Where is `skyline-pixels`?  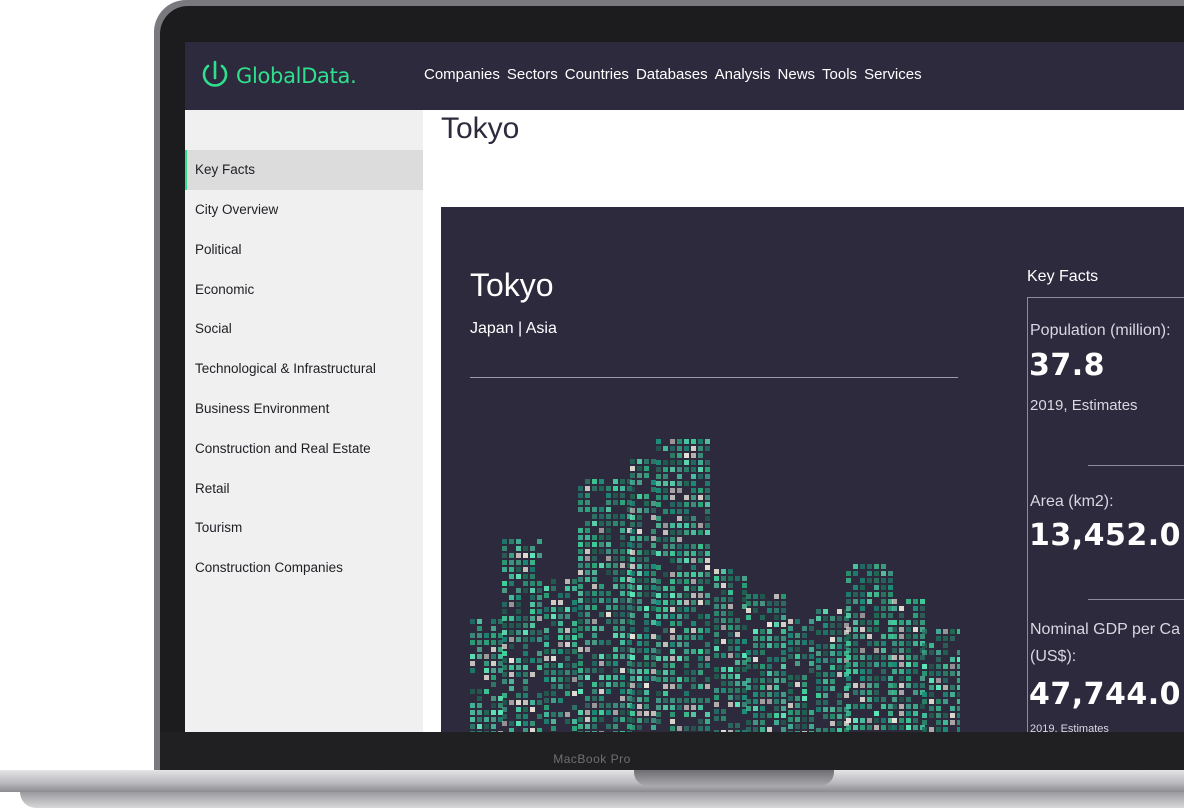 skyline-pixels is located at coordinates (715, 585).